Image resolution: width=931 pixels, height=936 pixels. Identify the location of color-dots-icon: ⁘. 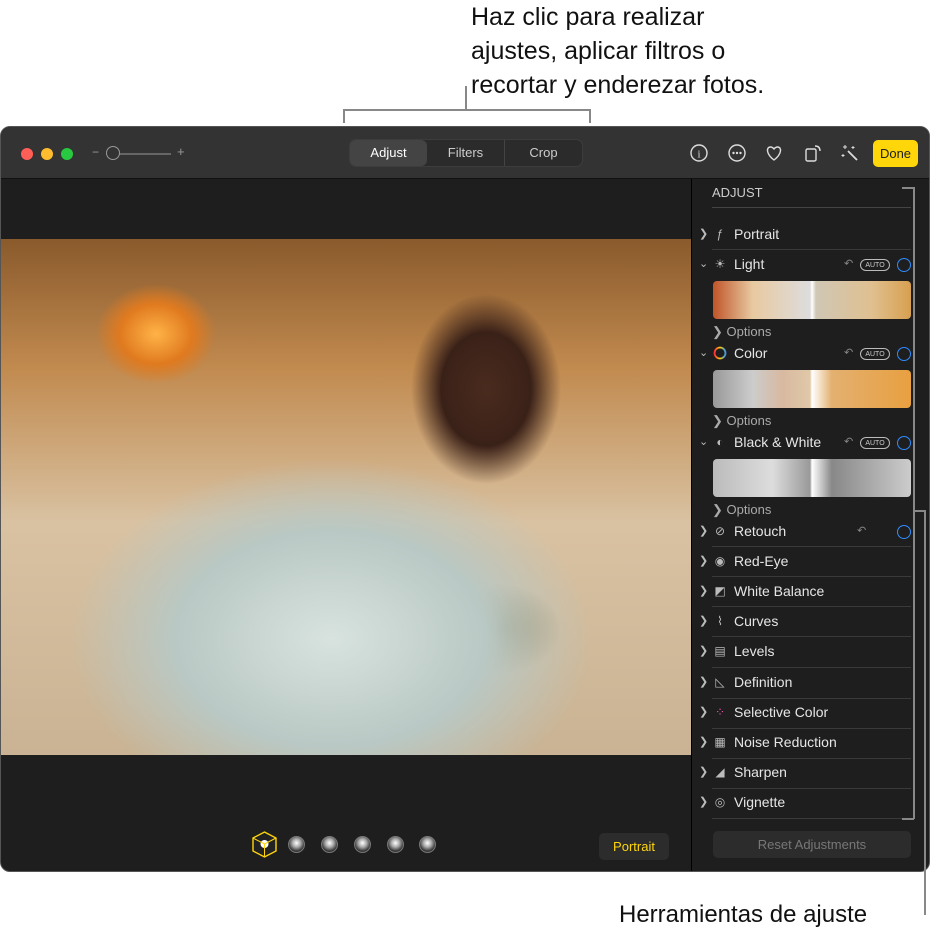
(720, 712).